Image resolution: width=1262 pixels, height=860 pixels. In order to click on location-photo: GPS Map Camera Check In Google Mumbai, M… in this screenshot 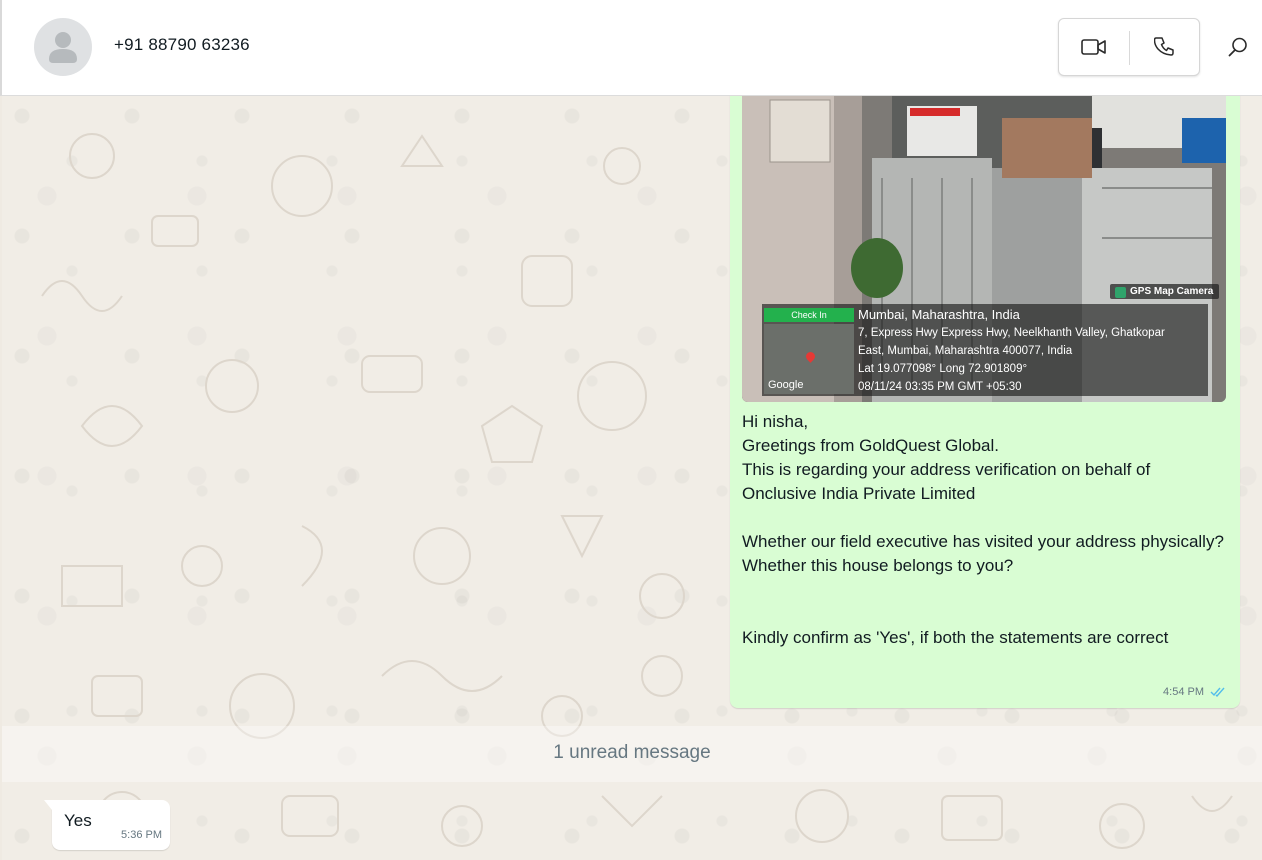, I will do `click(984, 249)`.